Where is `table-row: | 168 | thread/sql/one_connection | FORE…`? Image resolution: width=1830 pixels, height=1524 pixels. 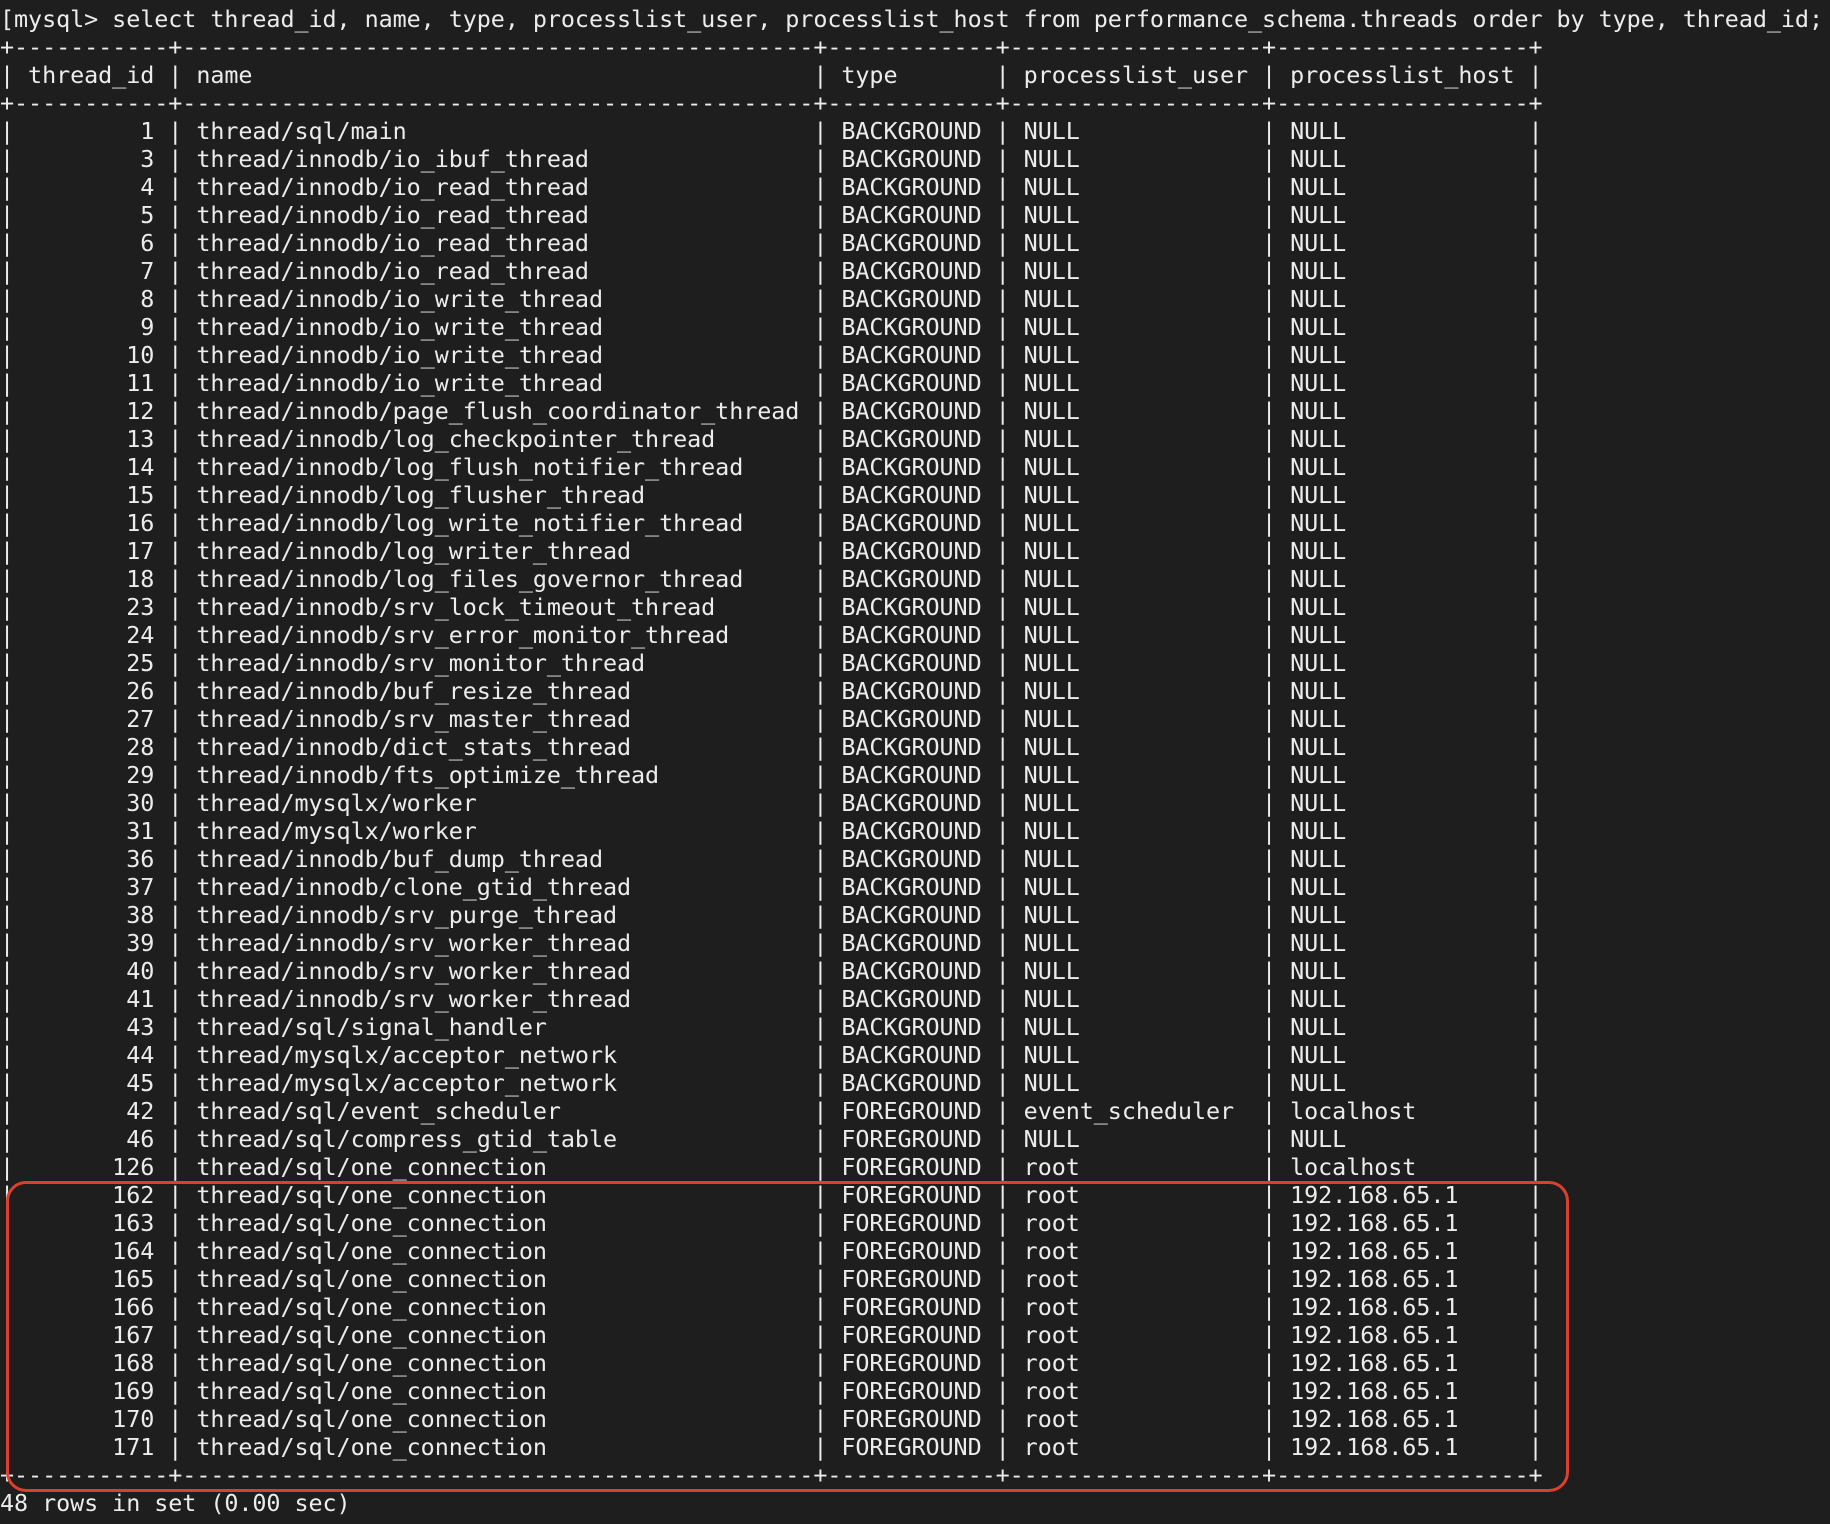
table-row: | 168 | thread/sql/one_connection | FORE… is located at coordinates (771, 1363).